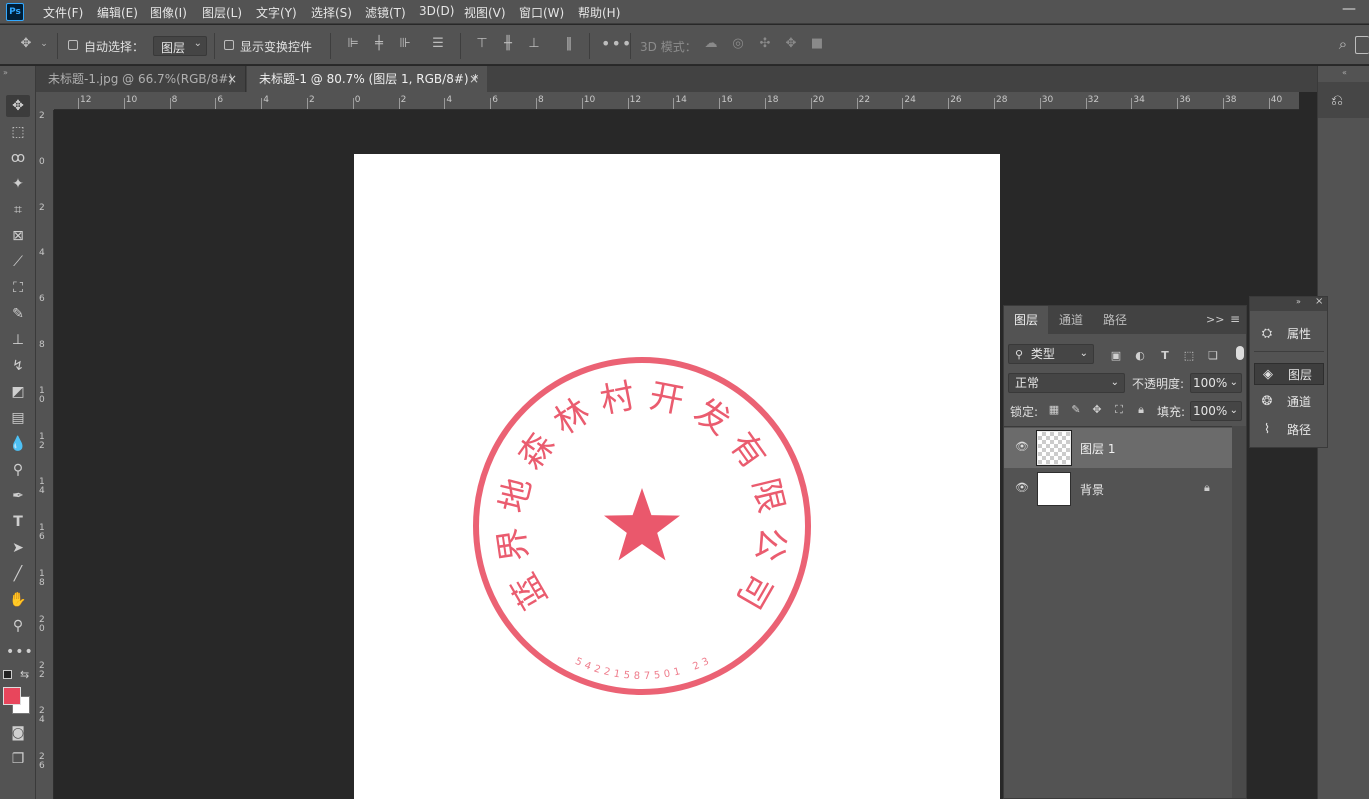 The width and height of the screenshot is (1369, 799). Describe the element at coordinates (18, 132) in the screenshot. I see `marquee-tool-icon: ⬚` at that location.